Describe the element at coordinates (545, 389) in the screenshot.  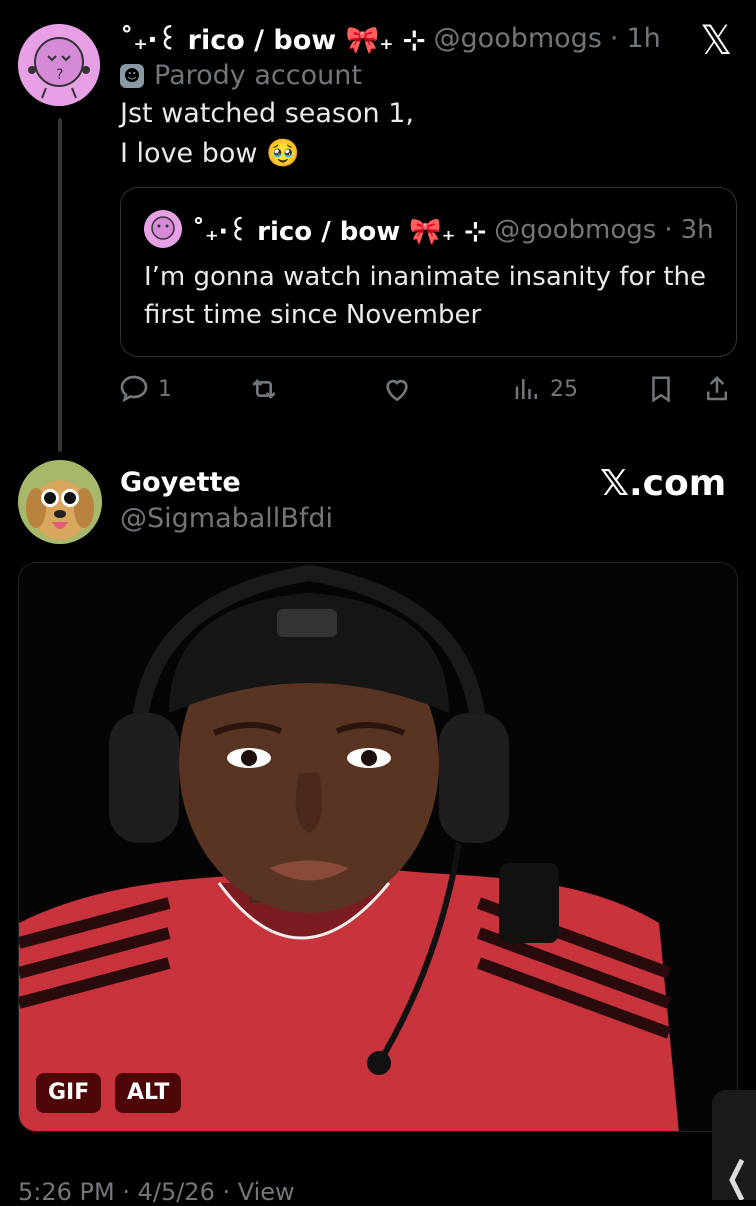
I see `views-button: 25` at that location.